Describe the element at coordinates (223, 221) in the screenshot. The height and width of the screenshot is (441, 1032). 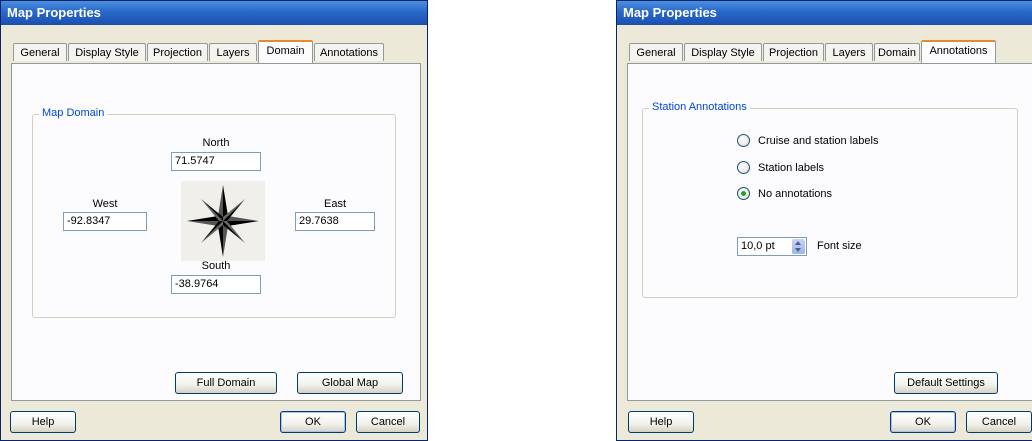
I see `compass-rose-icon` at that location.